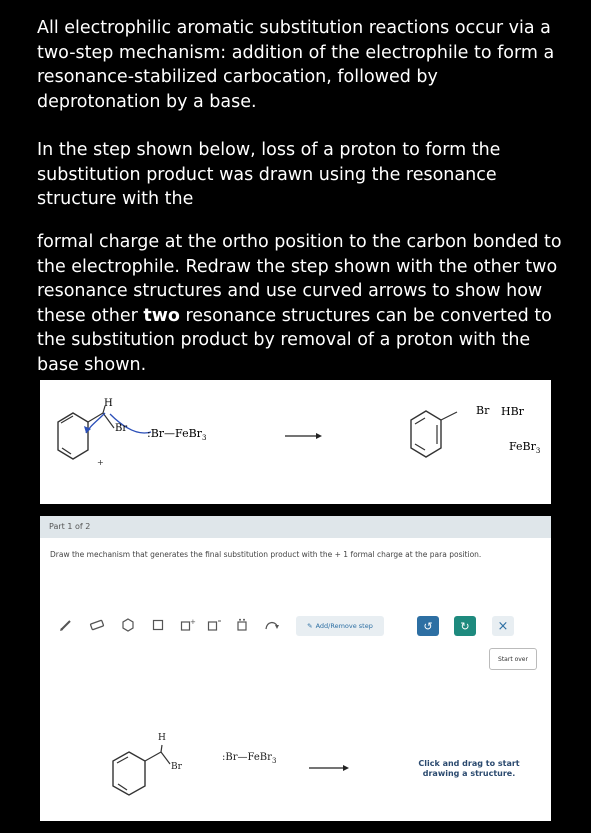 The height and width of the screenshot is (833, 591). Describe the element at coordinates (108, 420) in the screenshot. I see `c-br-bond` at that location.